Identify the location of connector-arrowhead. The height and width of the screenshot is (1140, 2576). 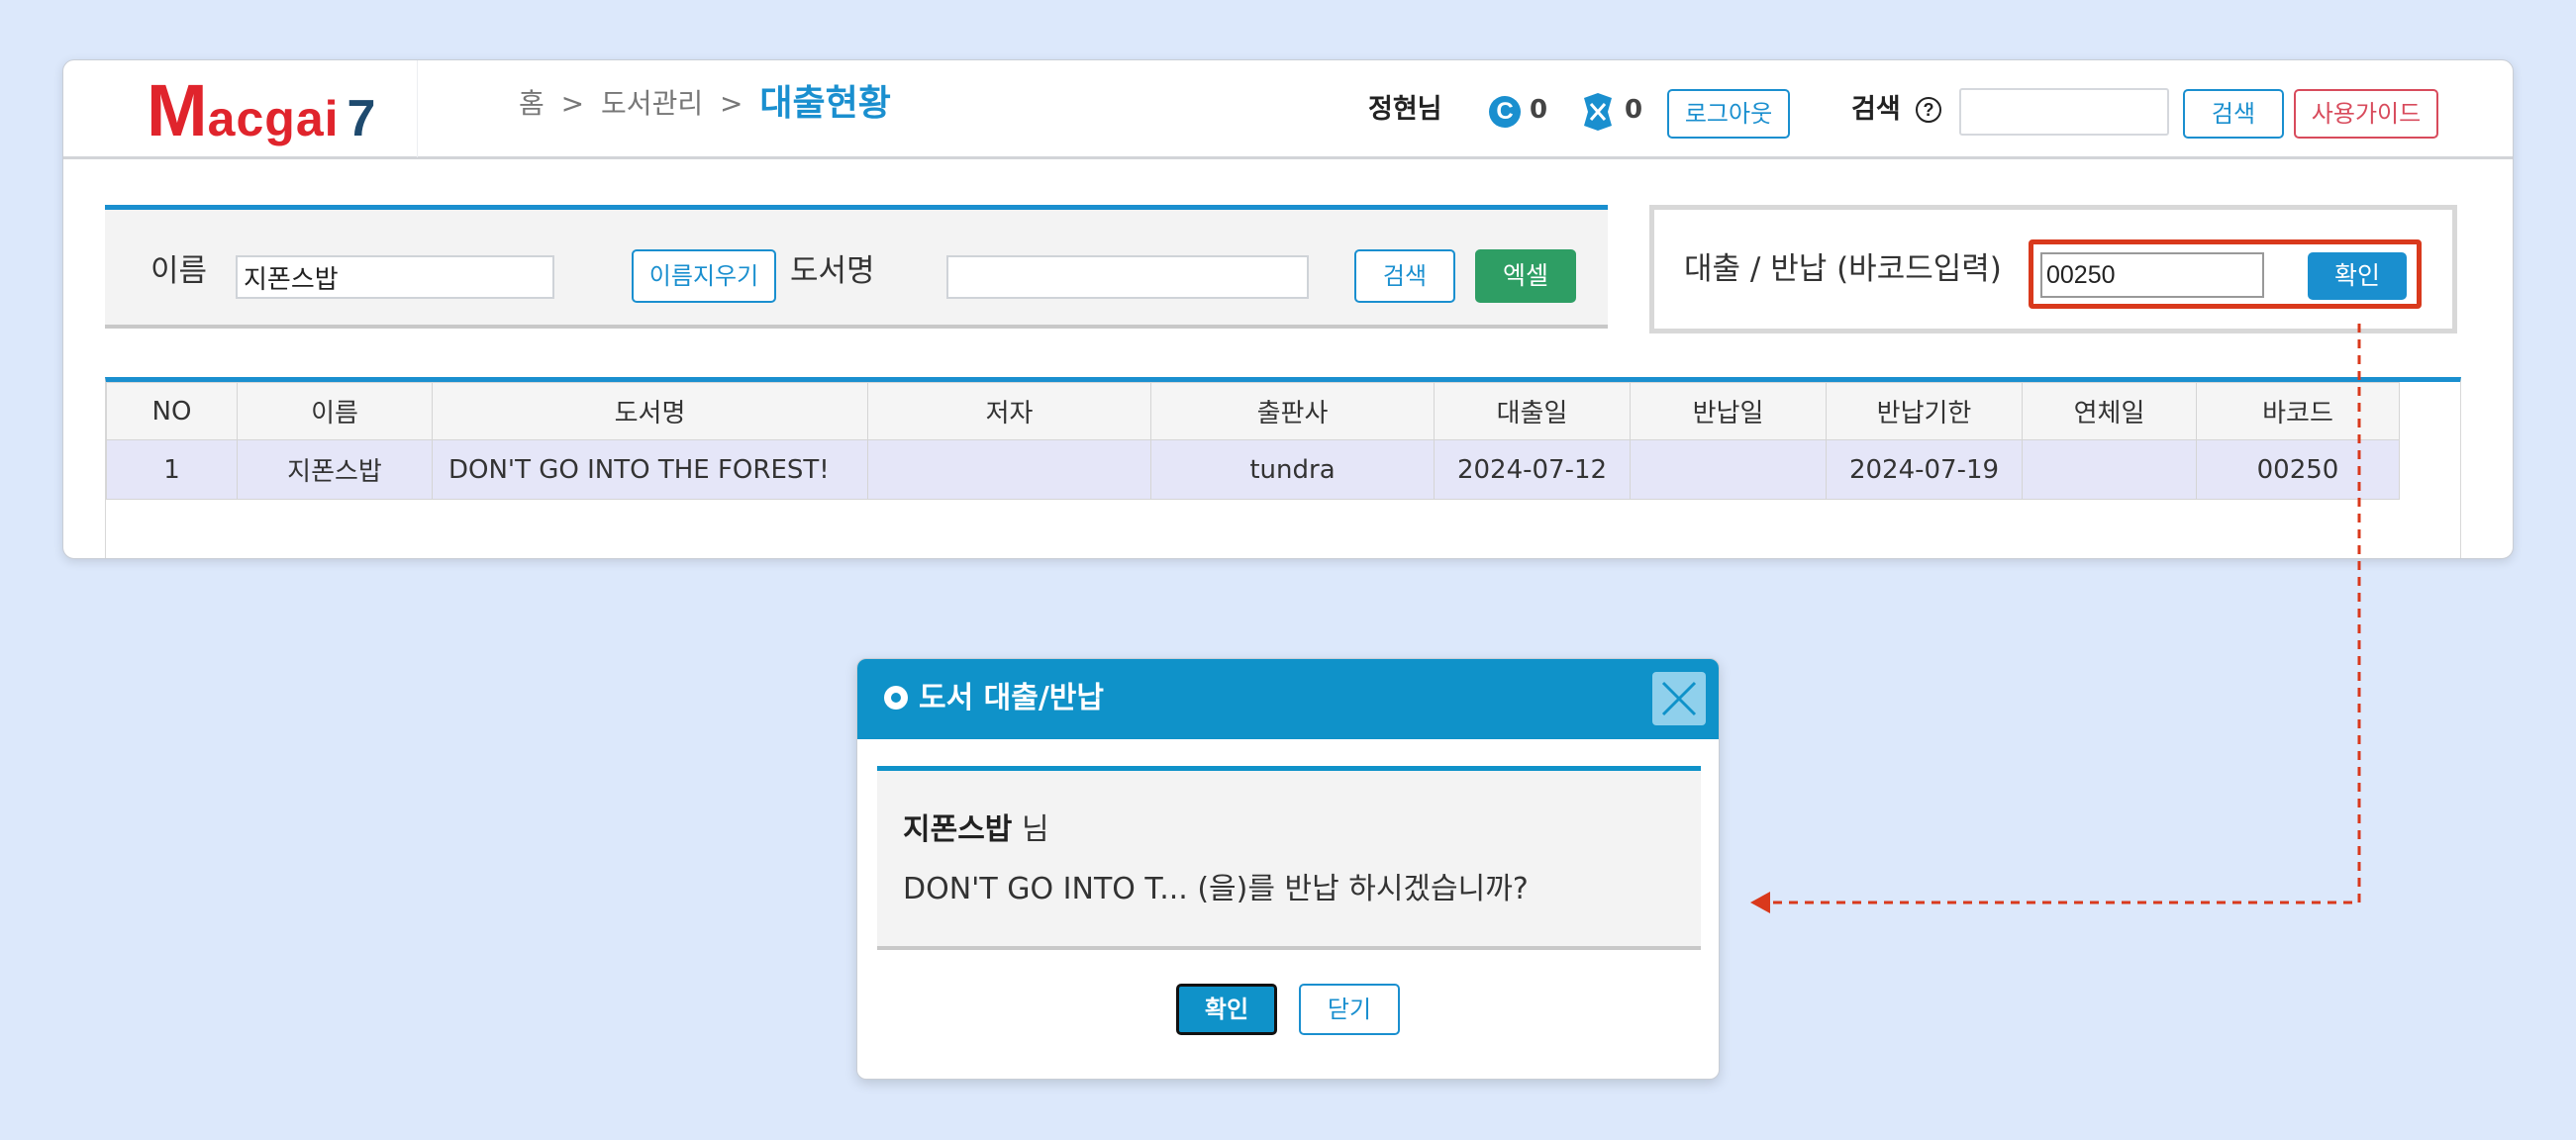
(1760, 902).